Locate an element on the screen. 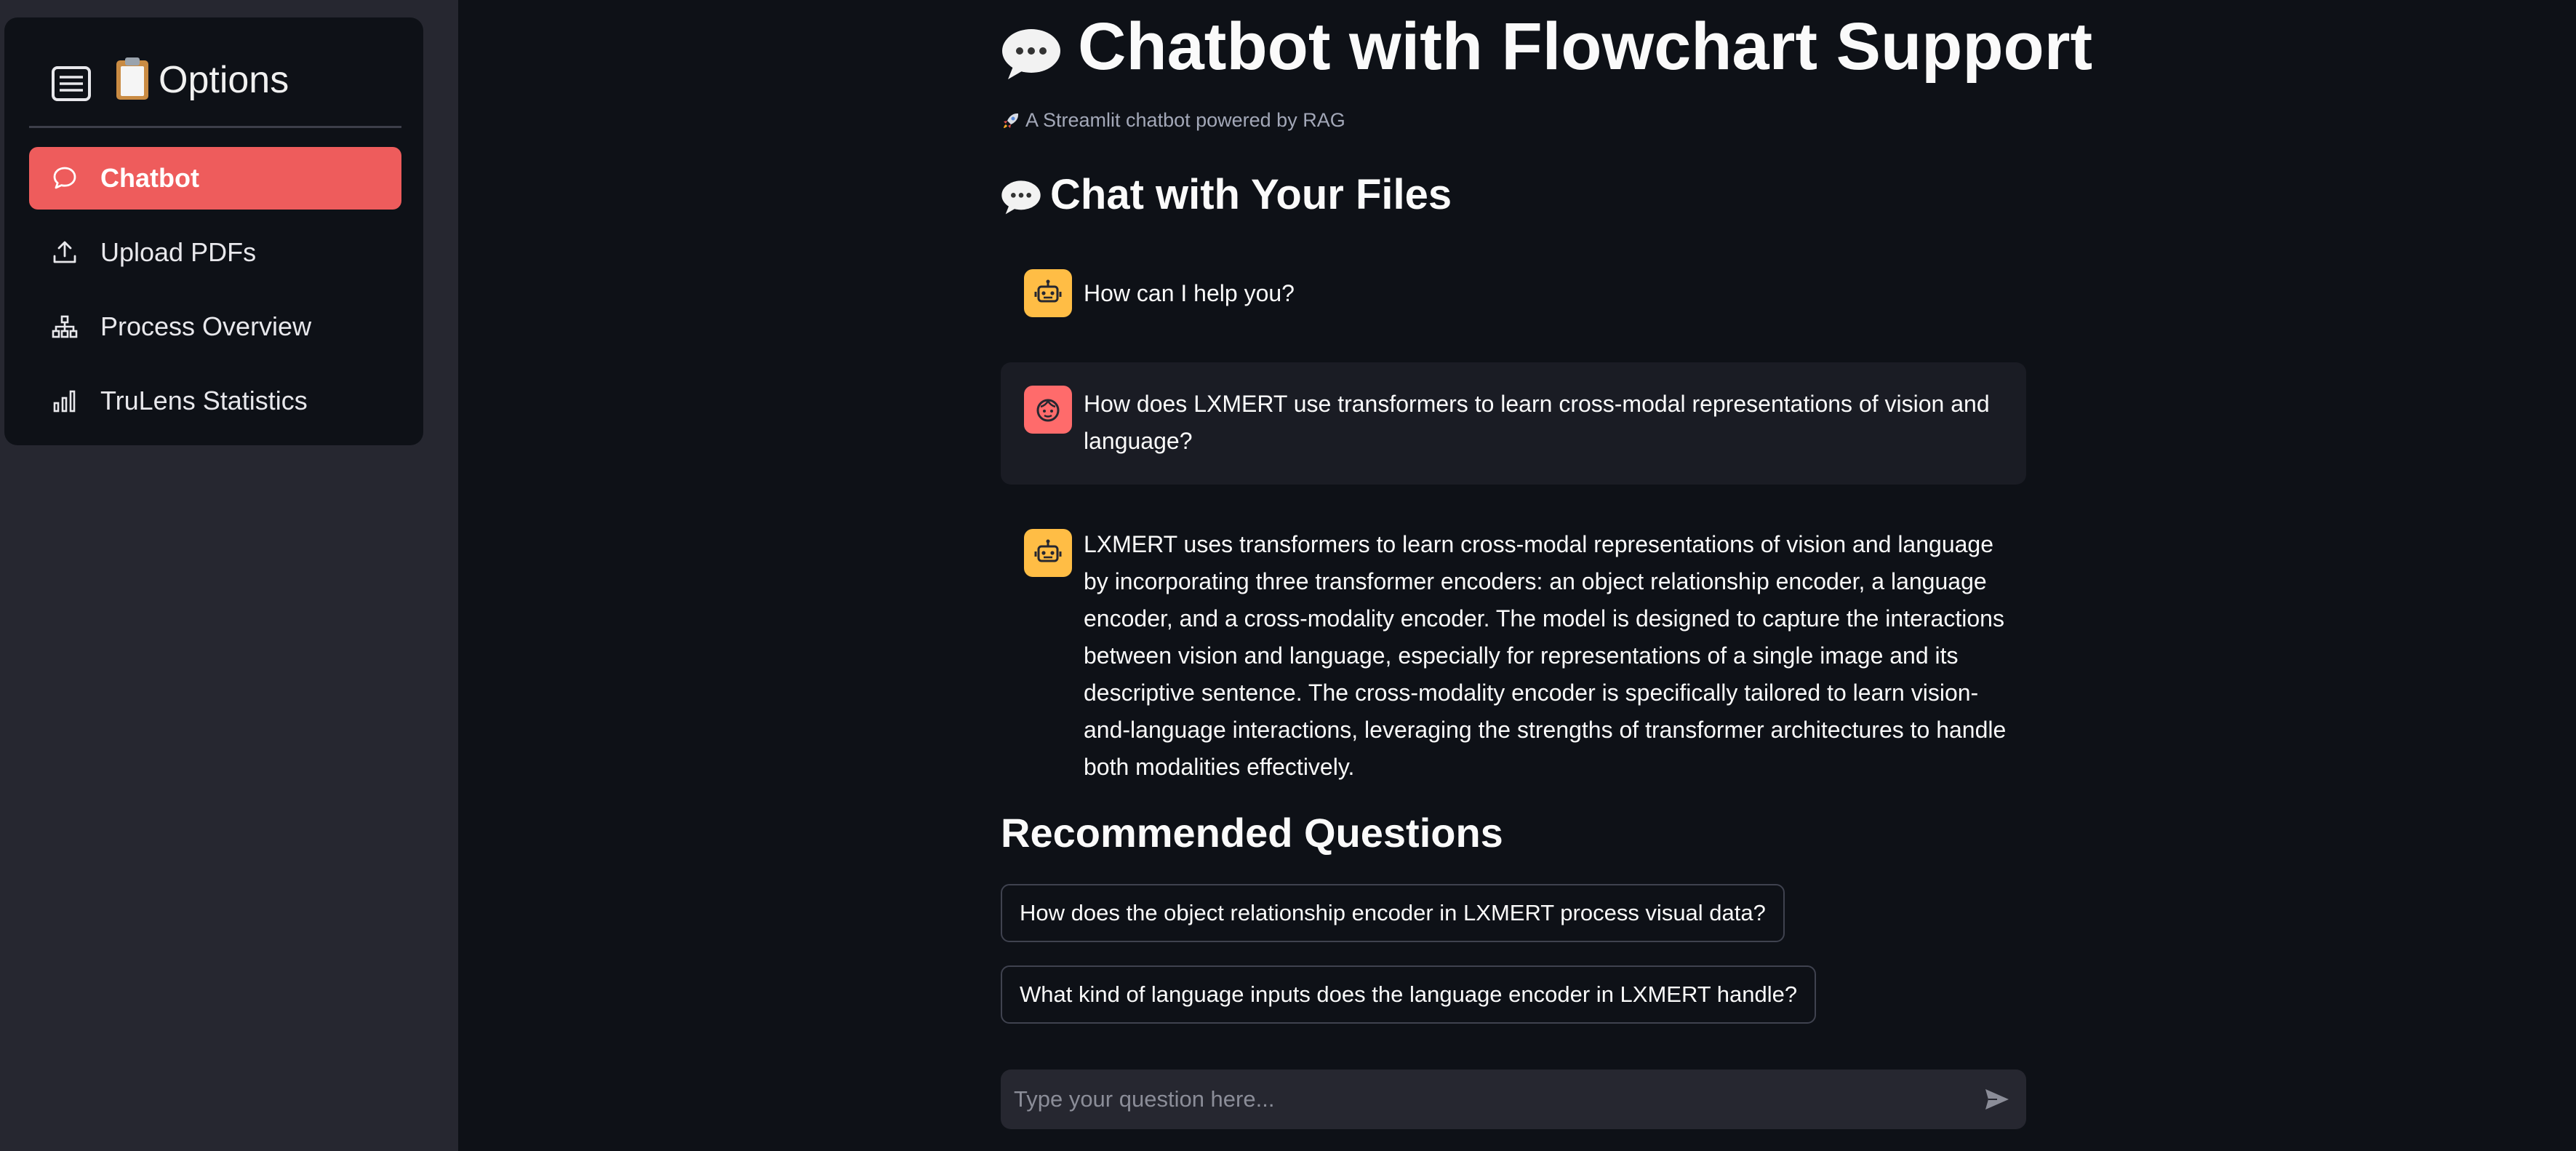 This screenshot has width=2576, height=1151. sidebar-item-process-overview: Process Overview is located at coordinates (215, 326).